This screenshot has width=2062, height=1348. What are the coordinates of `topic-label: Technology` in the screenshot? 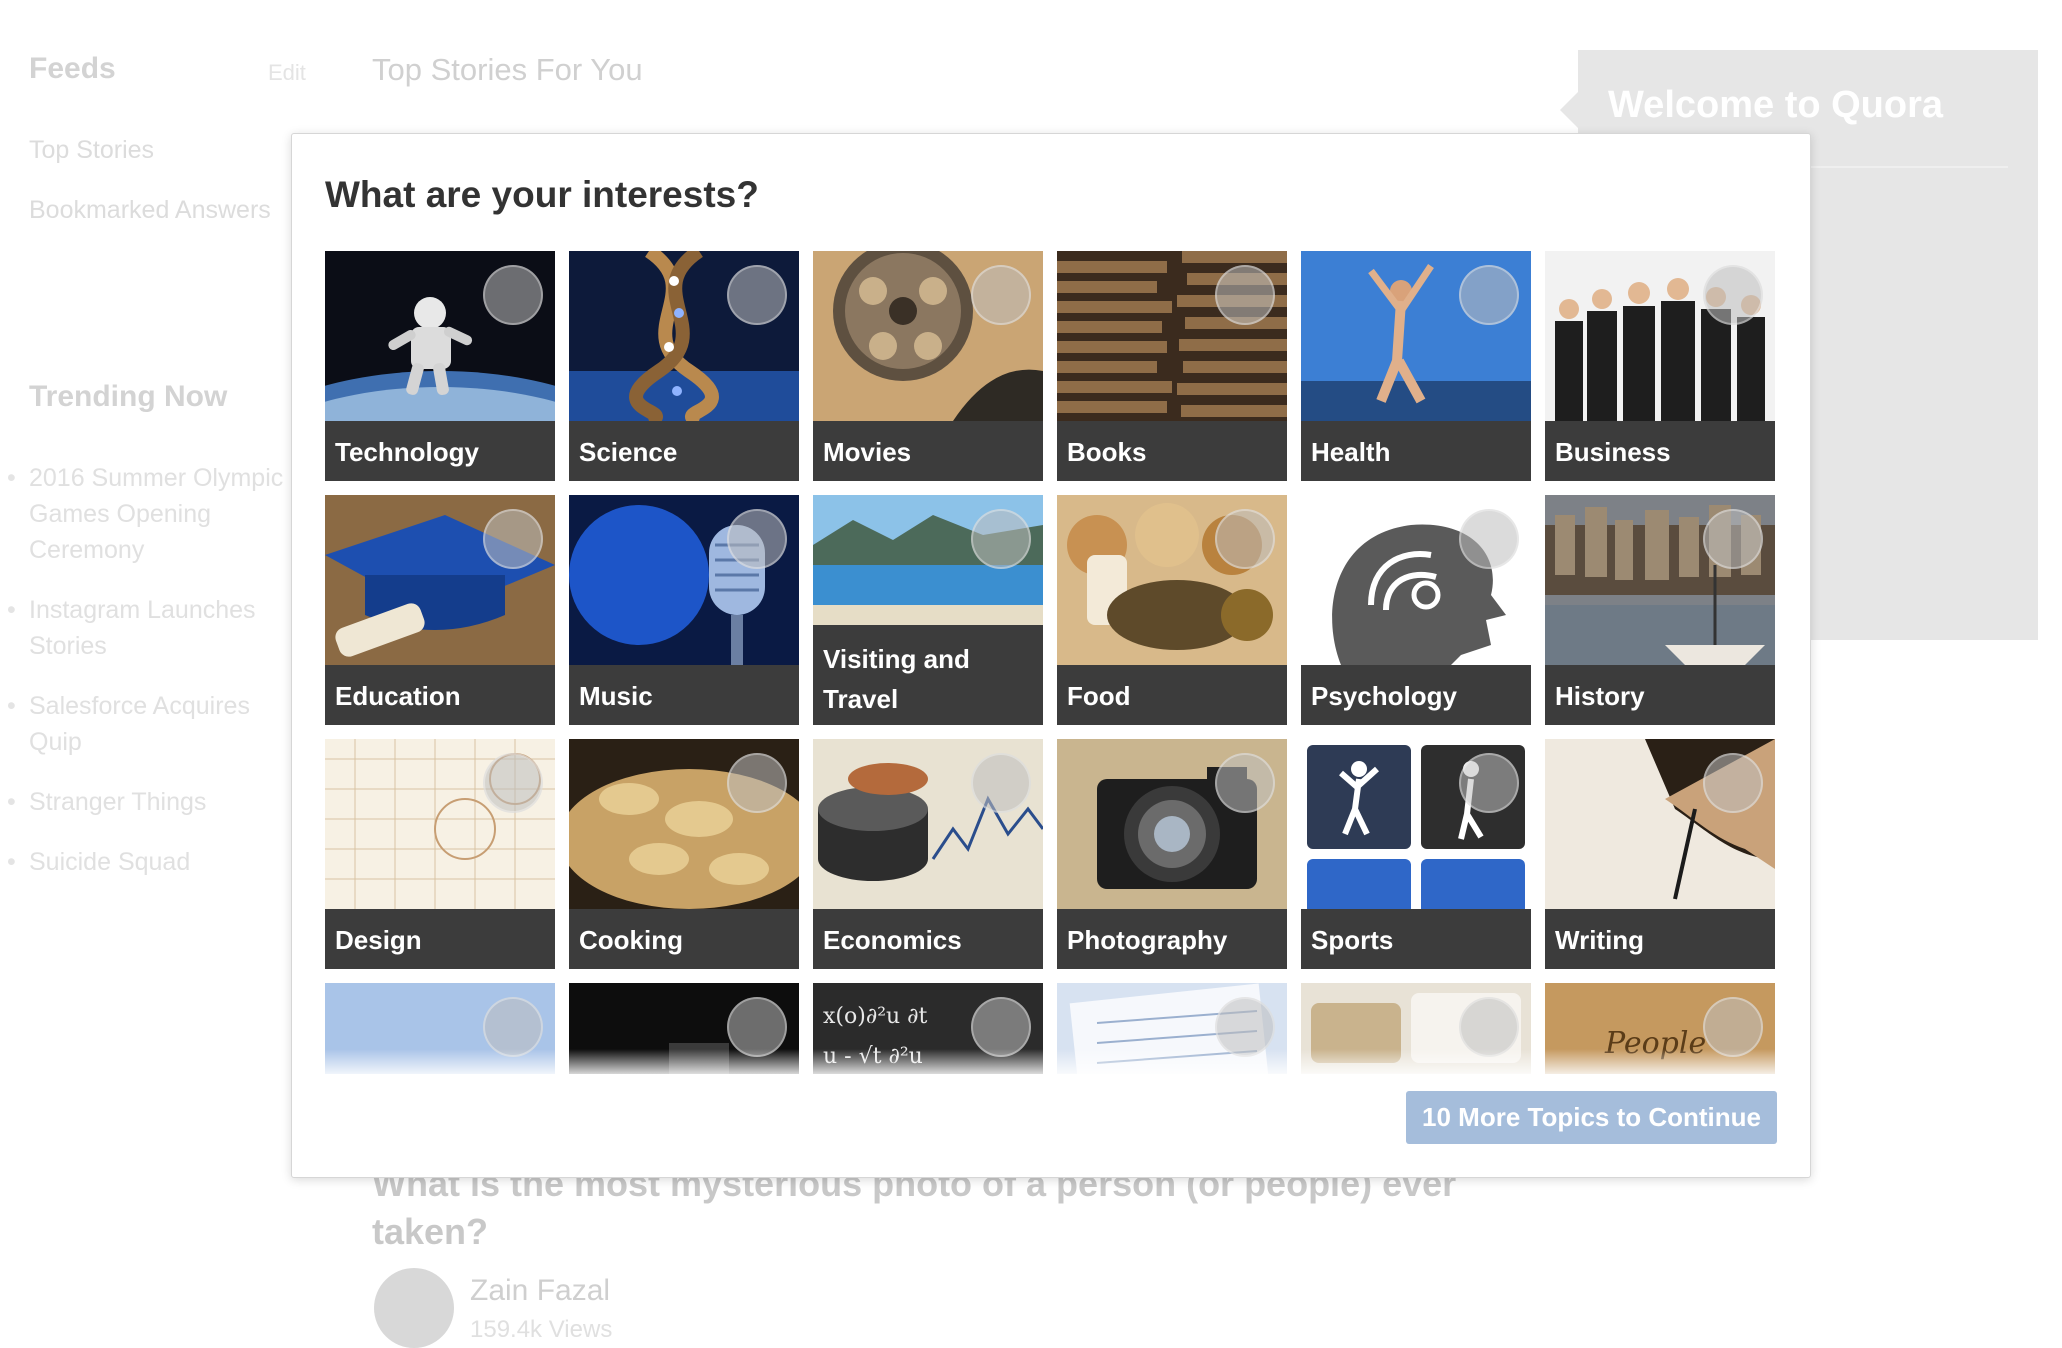 It's located at (440, 451).